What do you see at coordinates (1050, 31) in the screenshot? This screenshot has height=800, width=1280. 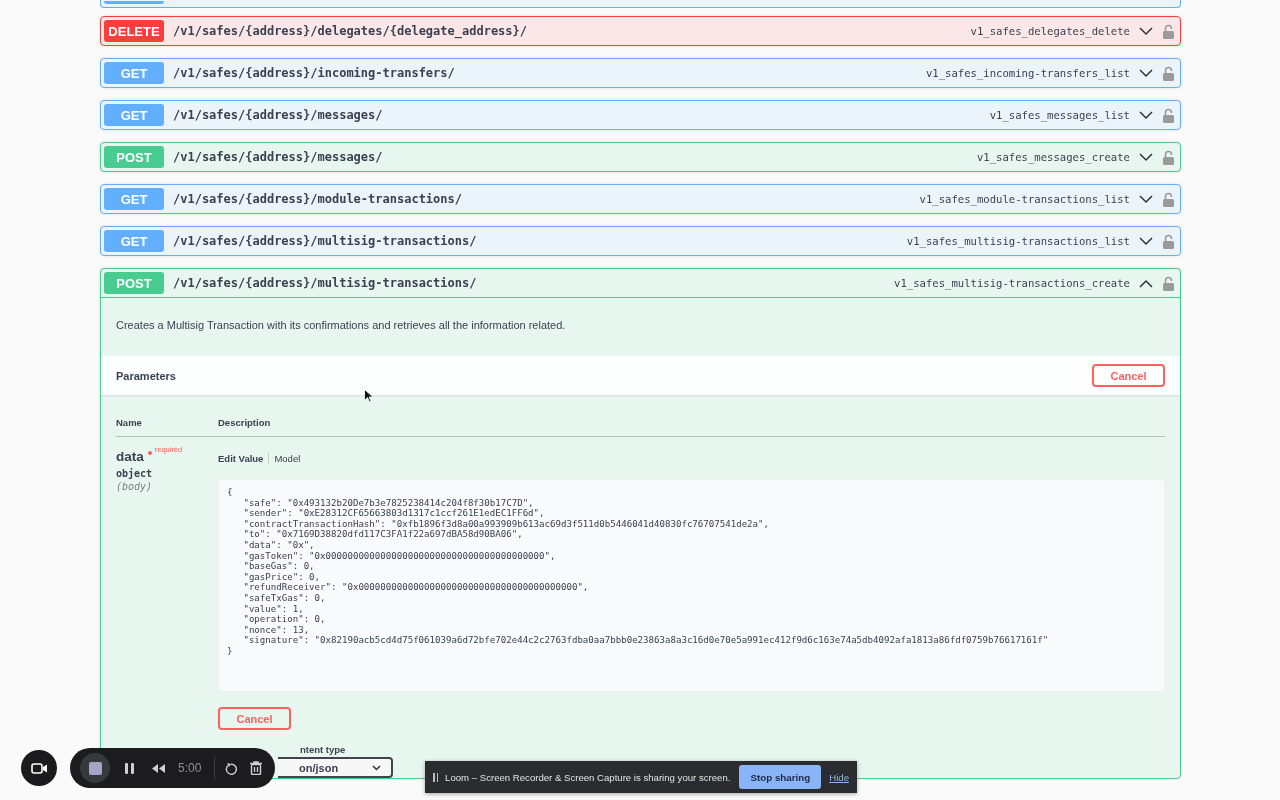 I see `operation-id: v1_safes_delegates_delete` at bounding box center [1050, 31].